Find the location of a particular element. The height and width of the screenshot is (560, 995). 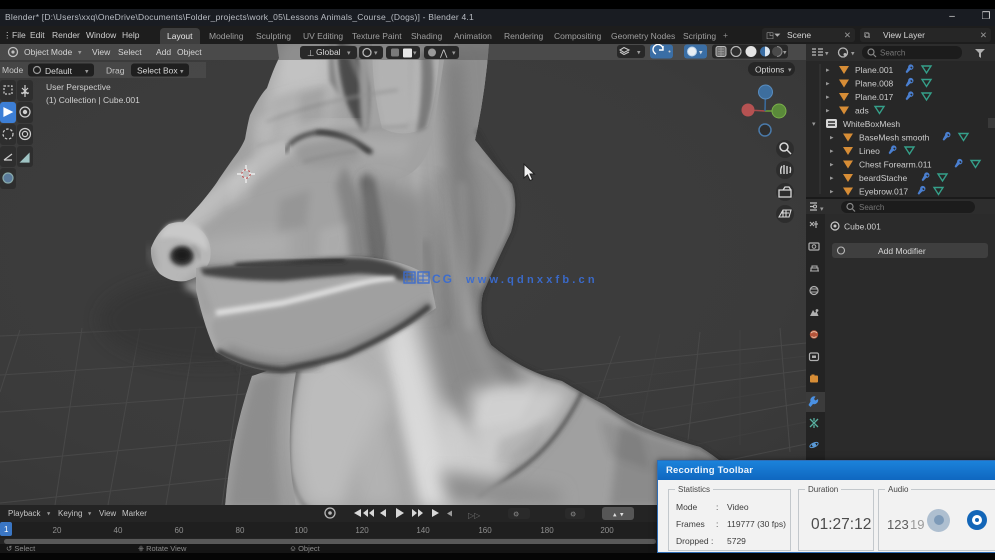

svg-text: Object is located at coordinates (189, 52).